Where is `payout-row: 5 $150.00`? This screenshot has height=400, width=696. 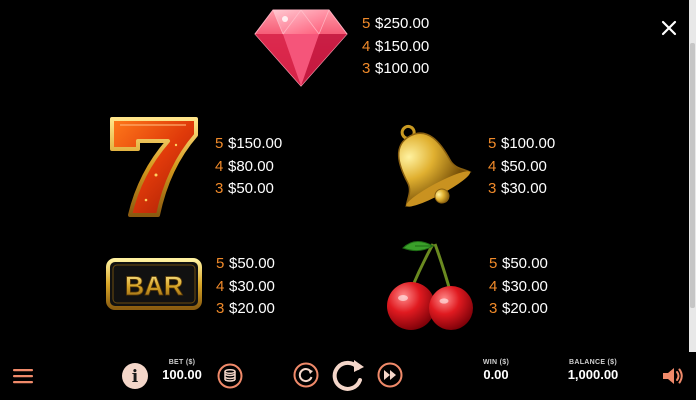
payout-row: 5 $150.00 is located at coordinates (248, 144).